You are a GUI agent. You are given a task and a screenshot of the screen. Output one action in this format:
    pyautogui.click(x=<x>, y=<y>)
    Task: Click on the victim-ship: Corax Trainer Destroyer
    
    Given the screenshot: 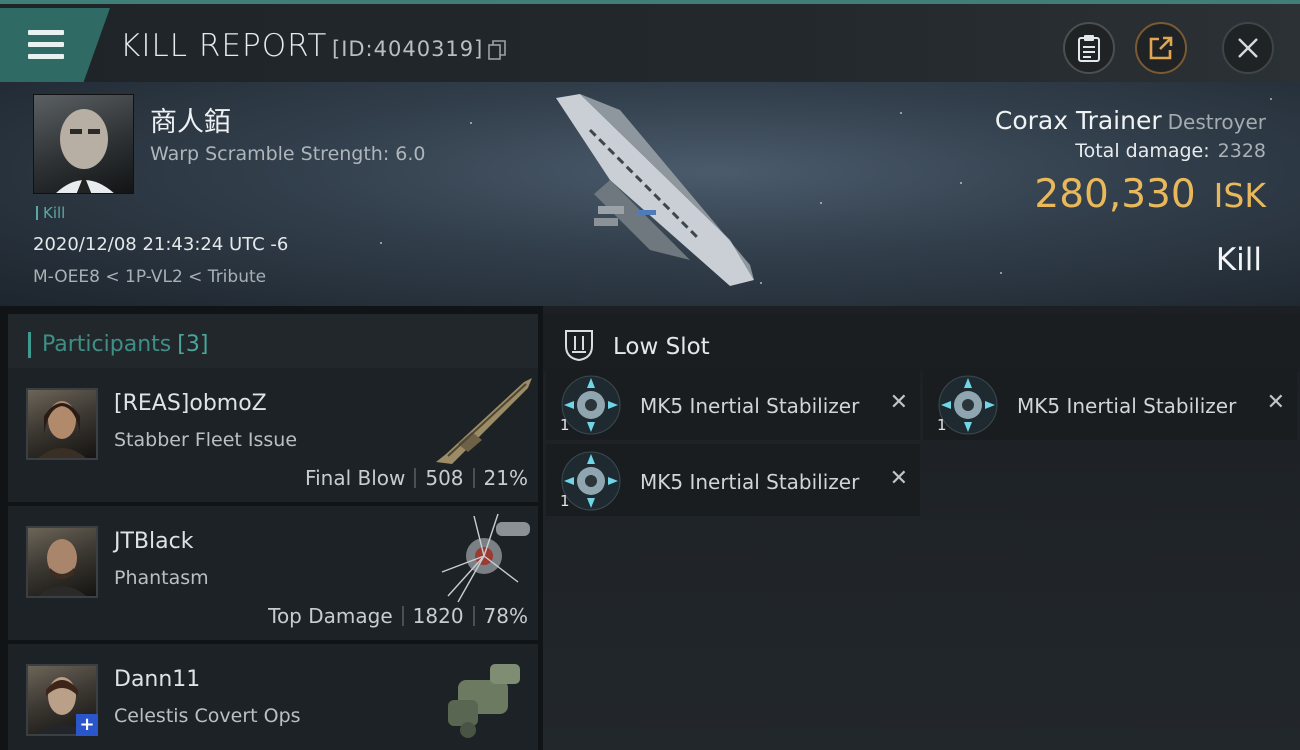 What is the action you would take?
    pyautogui.click(x=1130, y=120)
    